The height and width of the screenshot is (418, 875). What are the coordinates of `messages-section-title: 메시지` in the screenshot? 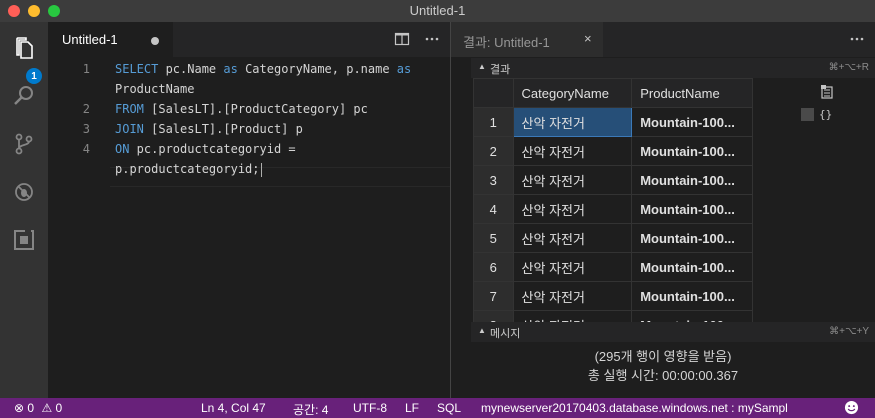 It's located at (505, 334).